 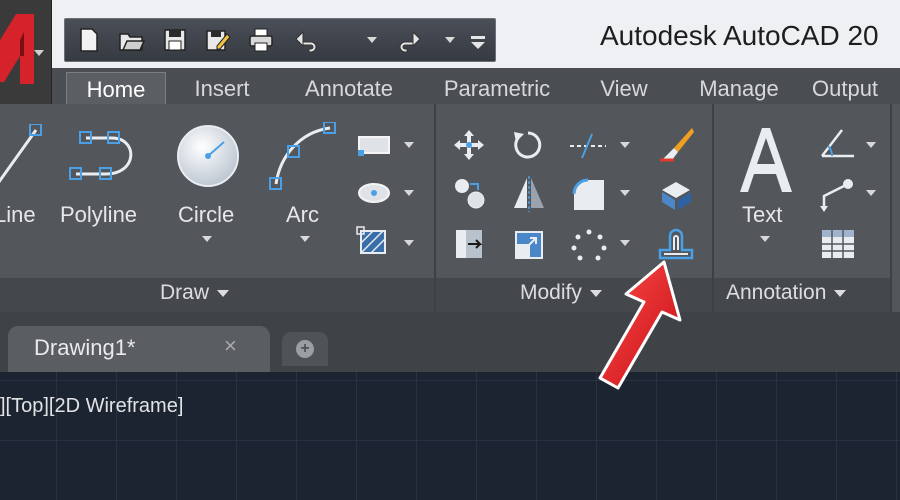 I want to click on print-icon, so click(x=261, y=40).